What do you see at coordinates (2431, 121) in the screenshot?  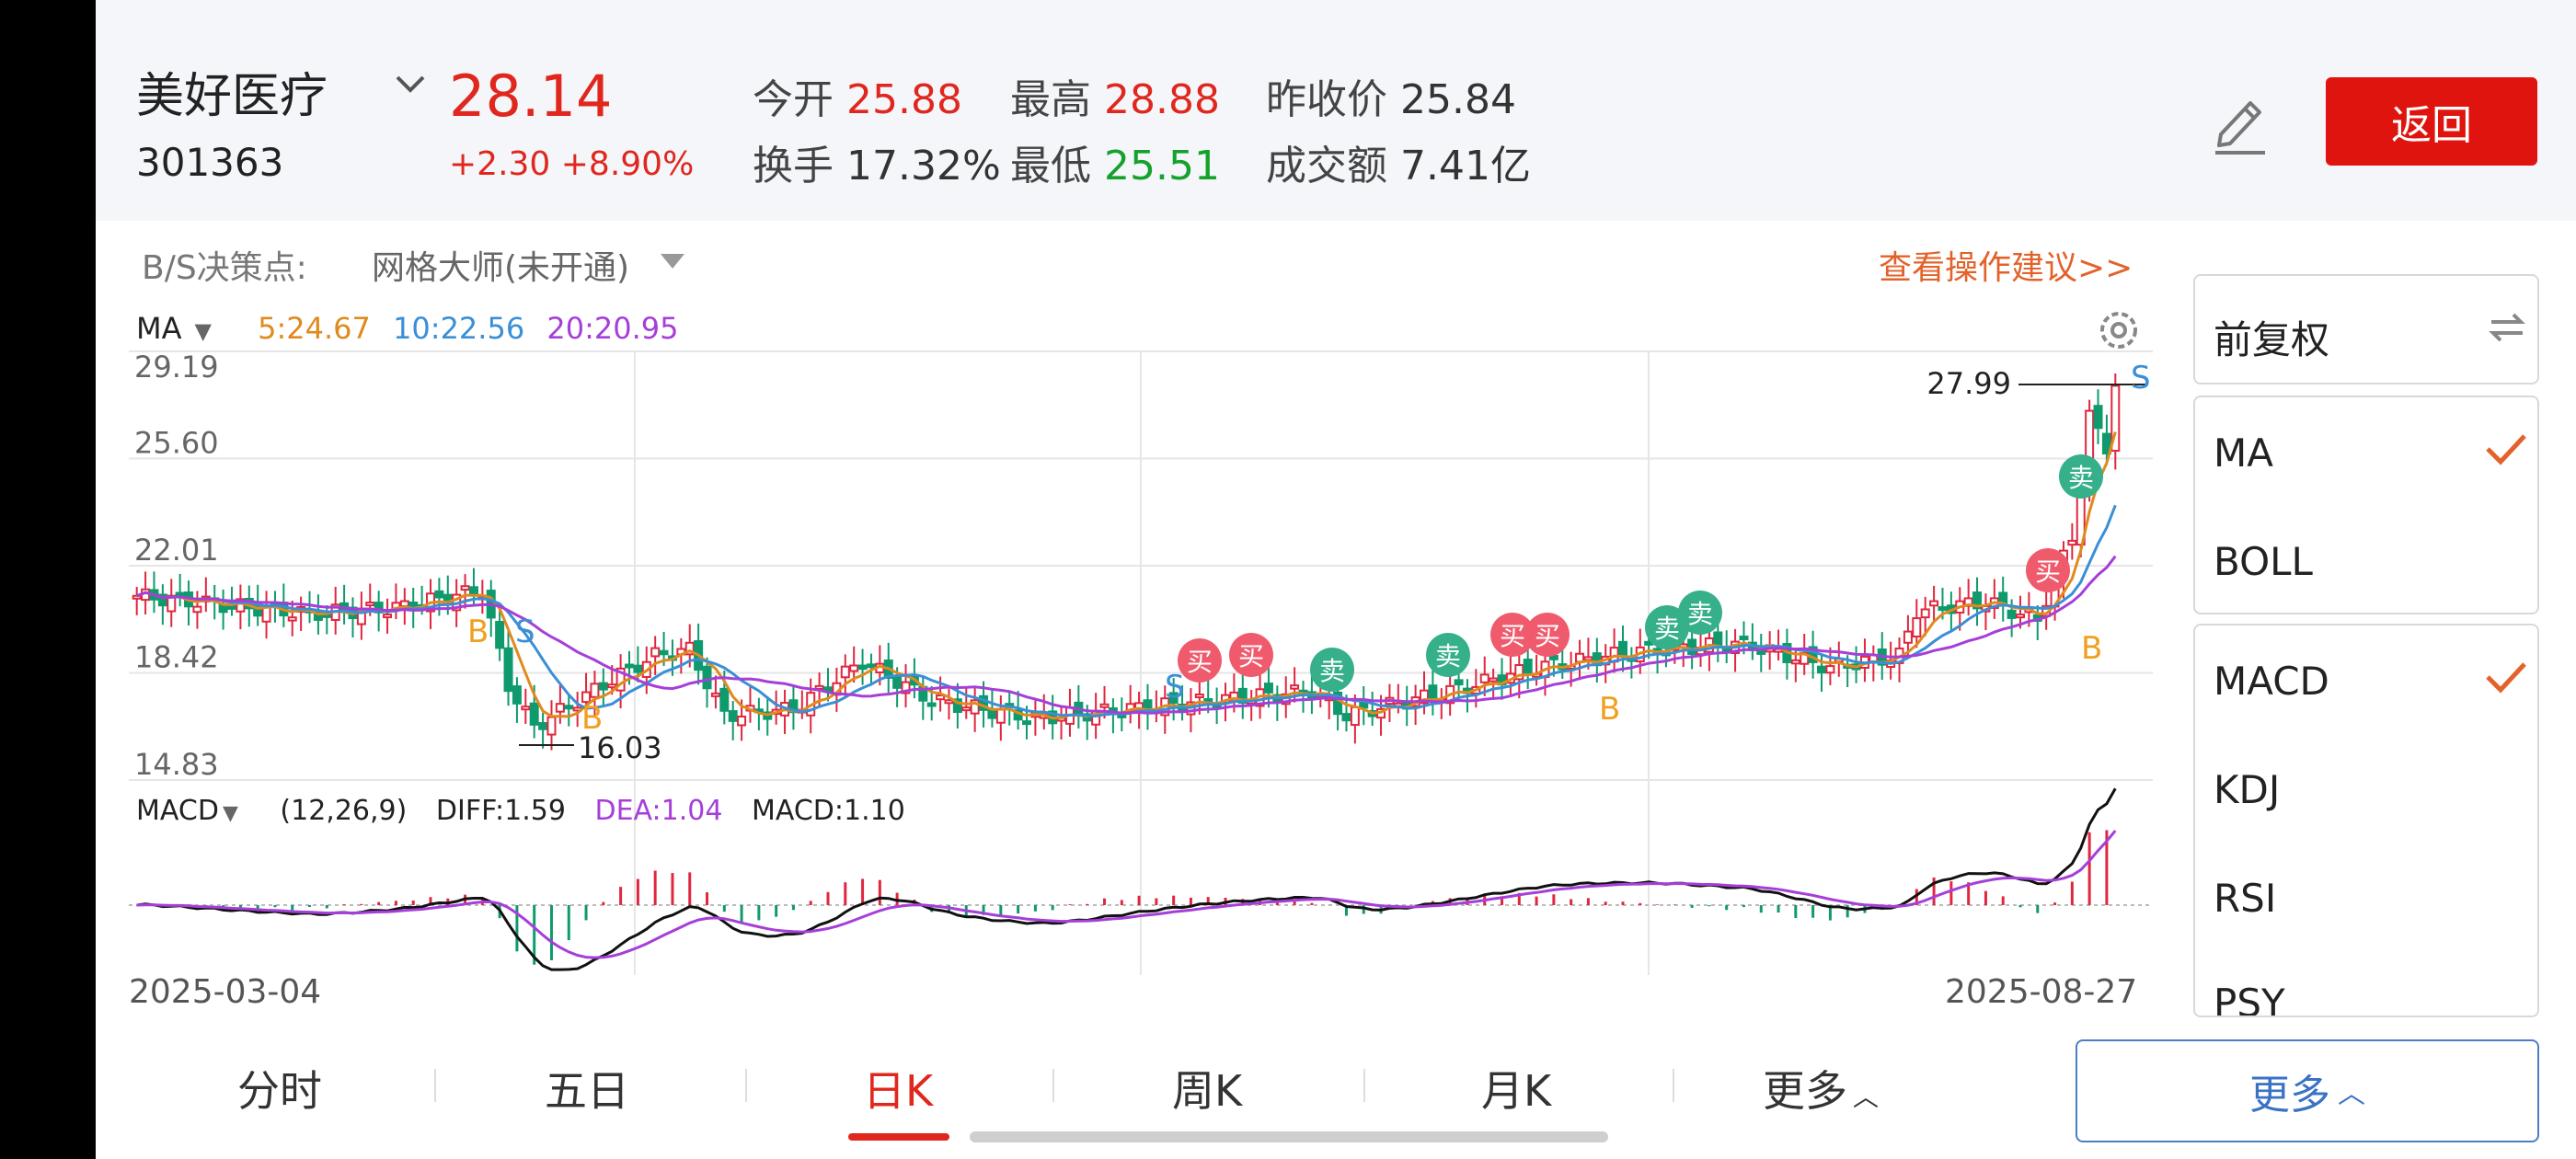 I see `back-button: 返回` at bounding box center [2431, 121].